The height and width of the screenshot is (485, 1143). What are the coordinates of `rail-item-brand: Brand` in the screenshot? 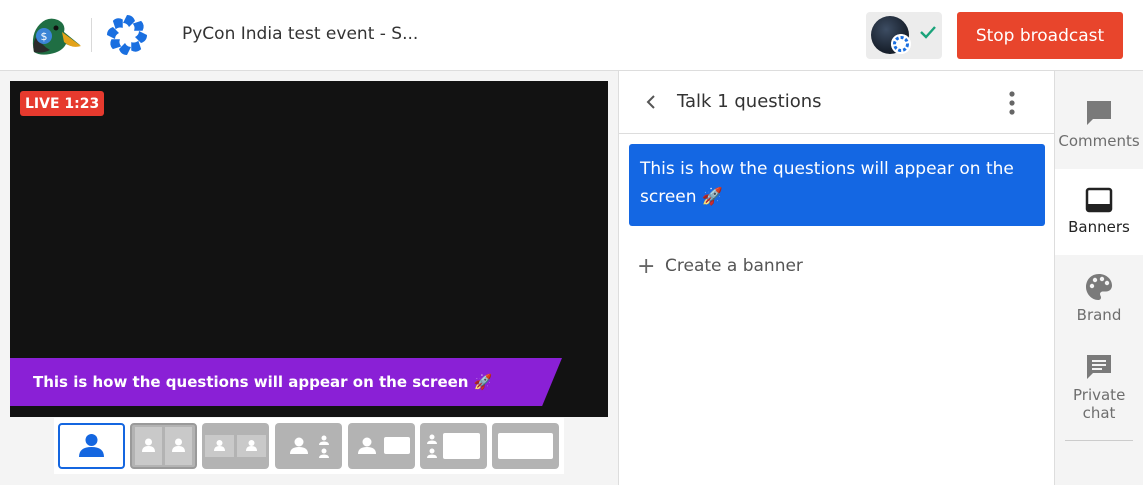 It's located at (1099, 299).